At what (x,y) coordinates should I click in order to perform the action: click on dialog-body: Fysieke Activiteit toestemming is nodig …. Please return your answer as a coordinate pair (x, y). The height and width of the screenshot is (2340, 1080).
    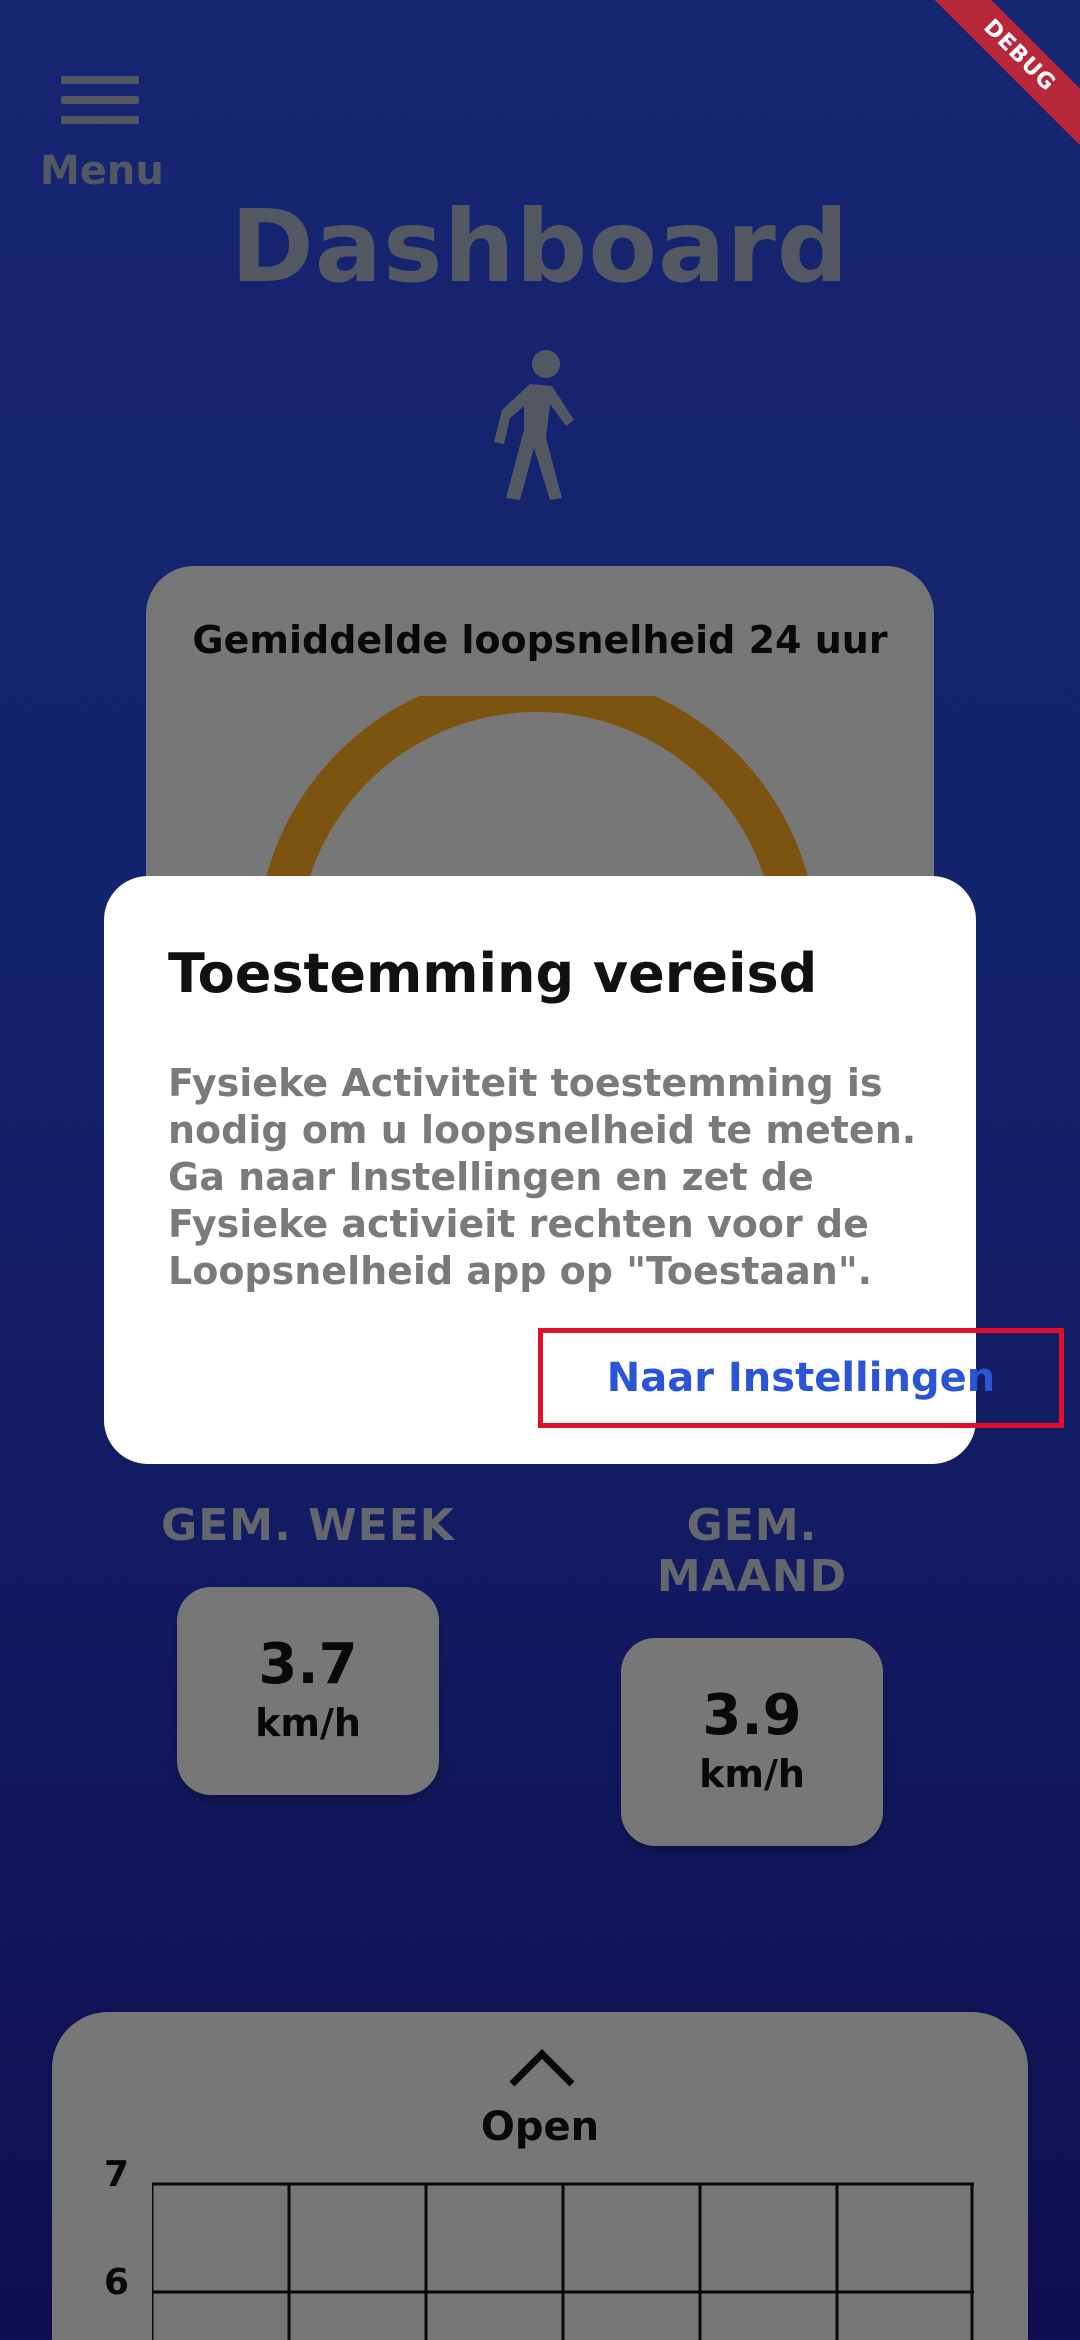
    Looking at the image, I should click on (542, 1177).